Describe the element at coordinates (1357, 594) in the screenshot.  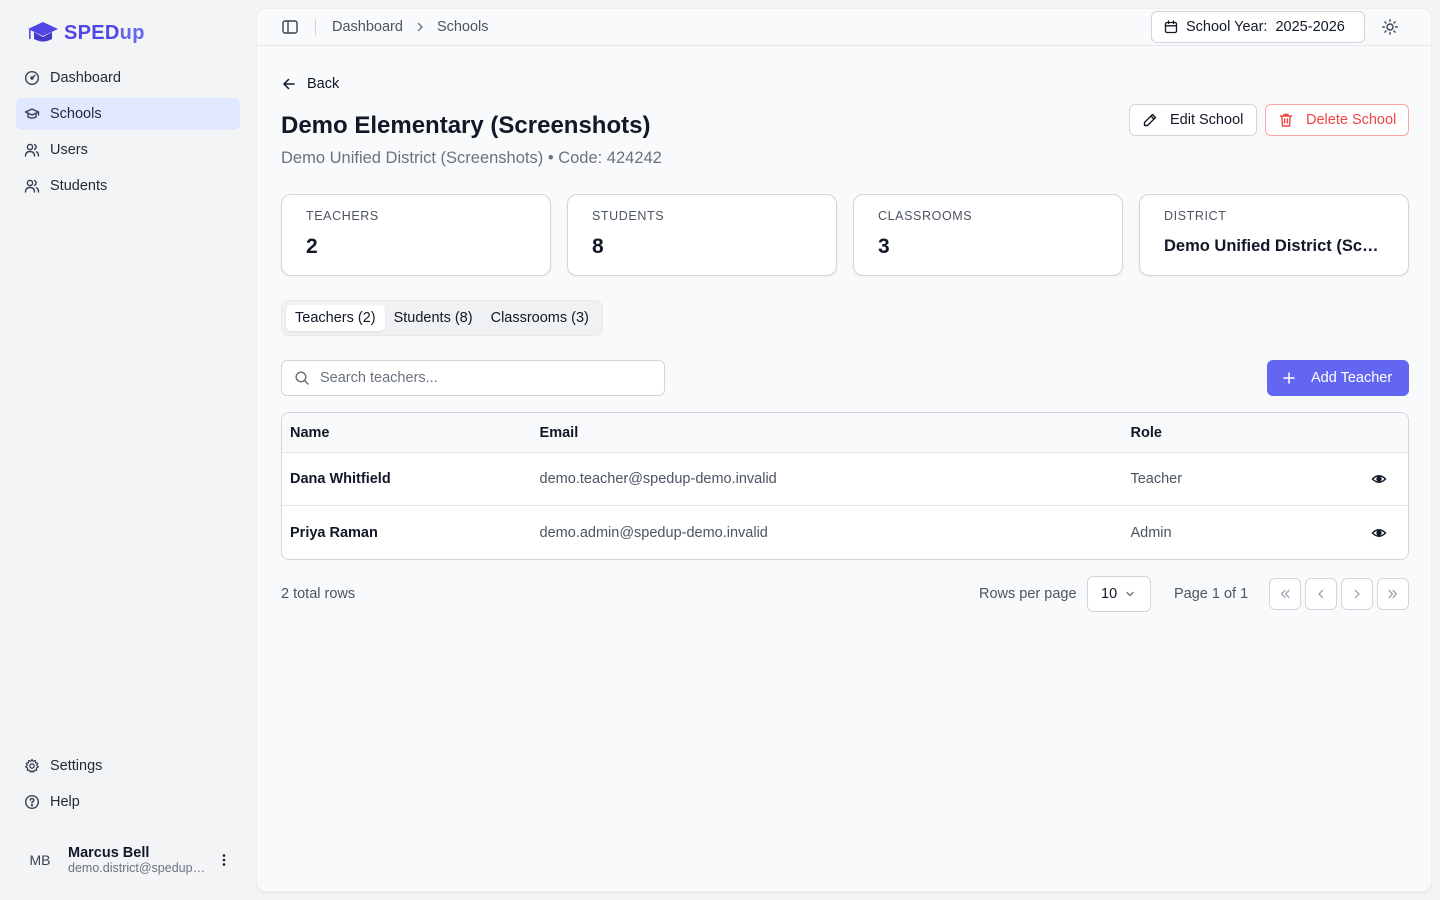
I see `next-page-button` at that location.